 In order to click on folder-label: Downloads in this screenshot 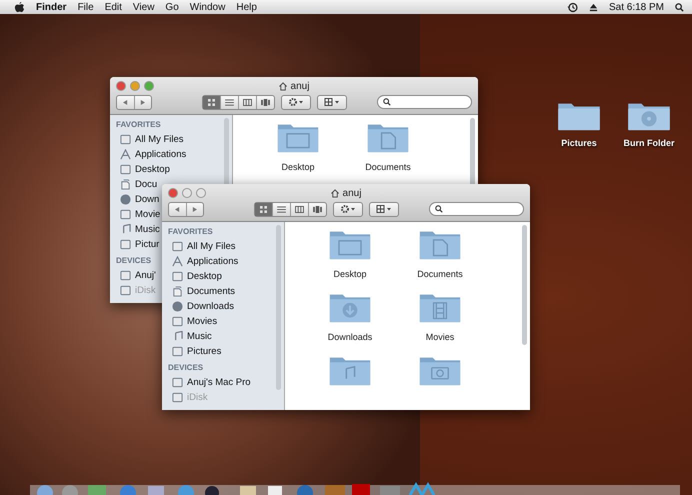, I will do `click(350, 337)`.